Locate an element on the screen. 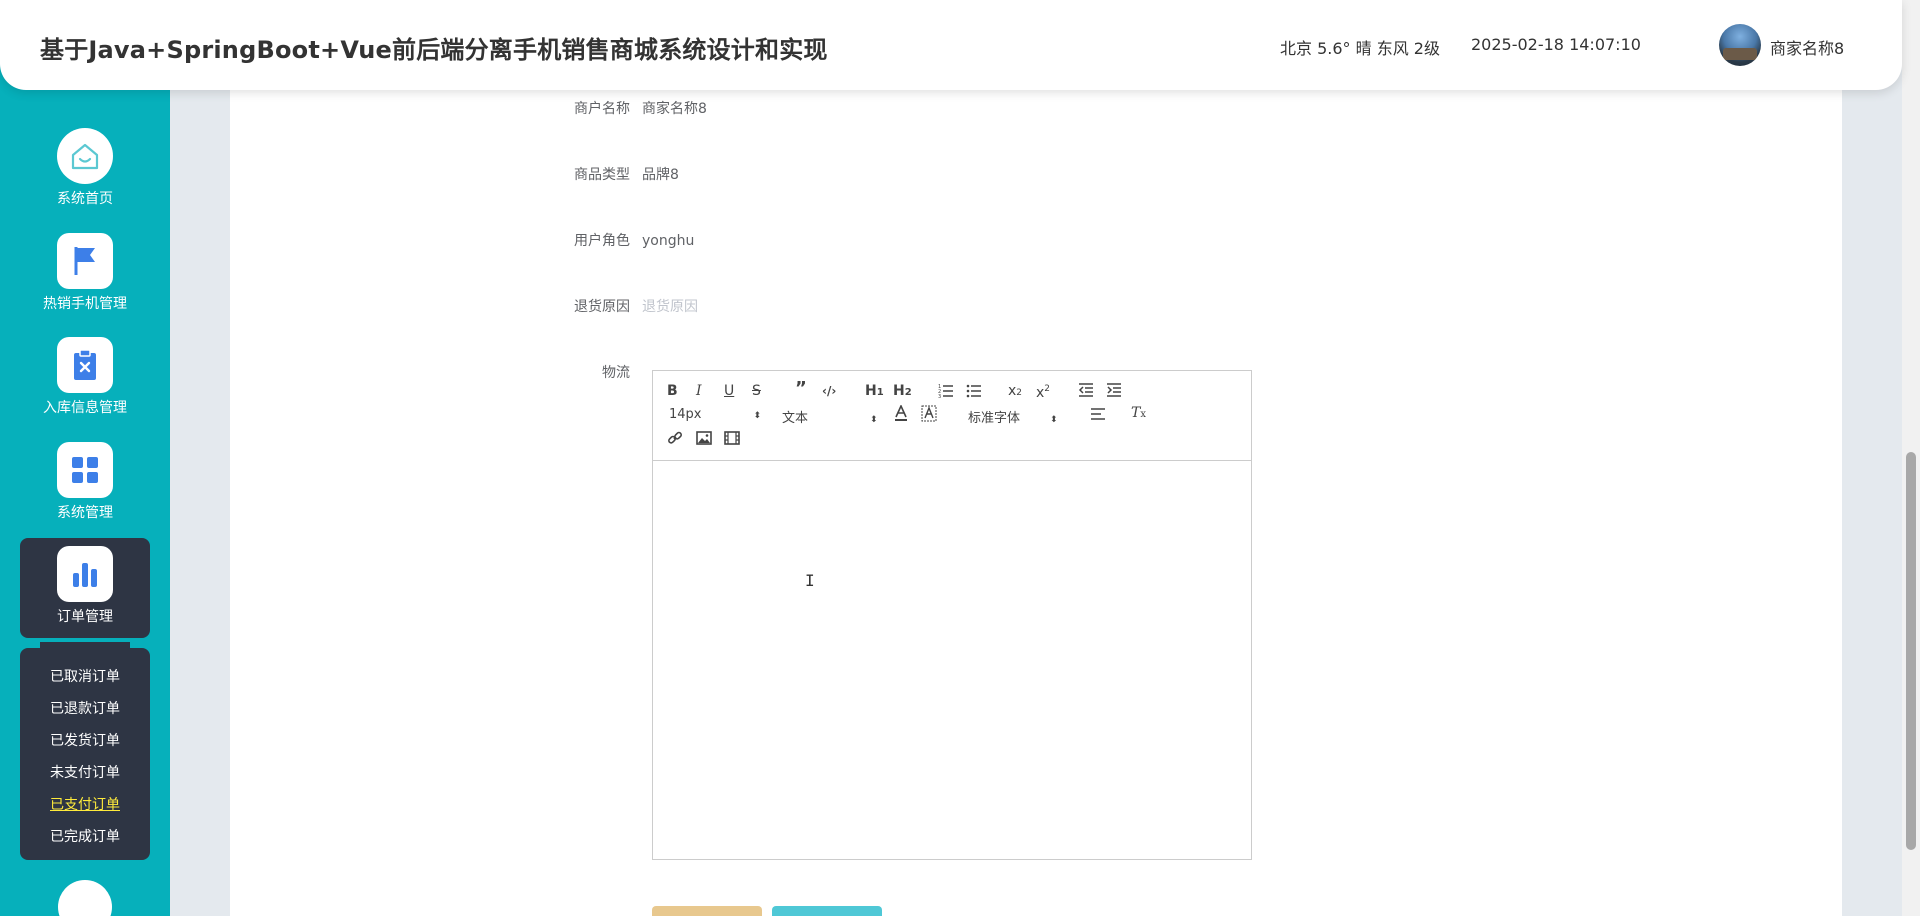 The width and height of the screenshot is (1920, 916). merchant-name-value: 商家名称8 is located at coordinates (674, 109).